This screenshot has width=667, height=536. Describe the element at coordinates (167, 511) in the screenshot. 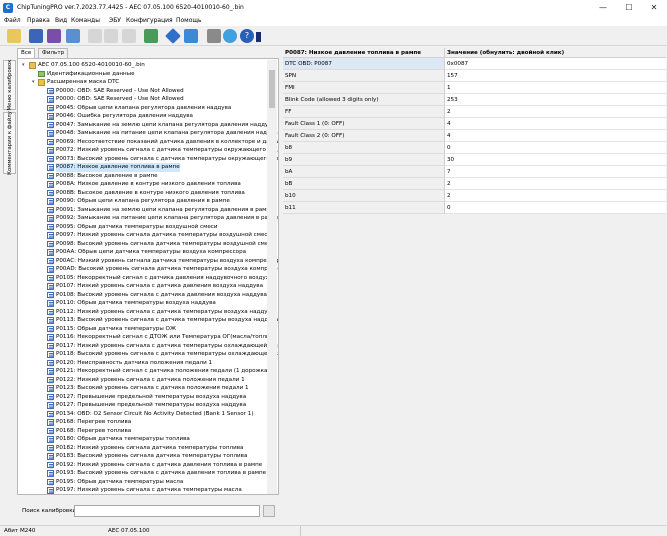

I see `search-input` at that location.